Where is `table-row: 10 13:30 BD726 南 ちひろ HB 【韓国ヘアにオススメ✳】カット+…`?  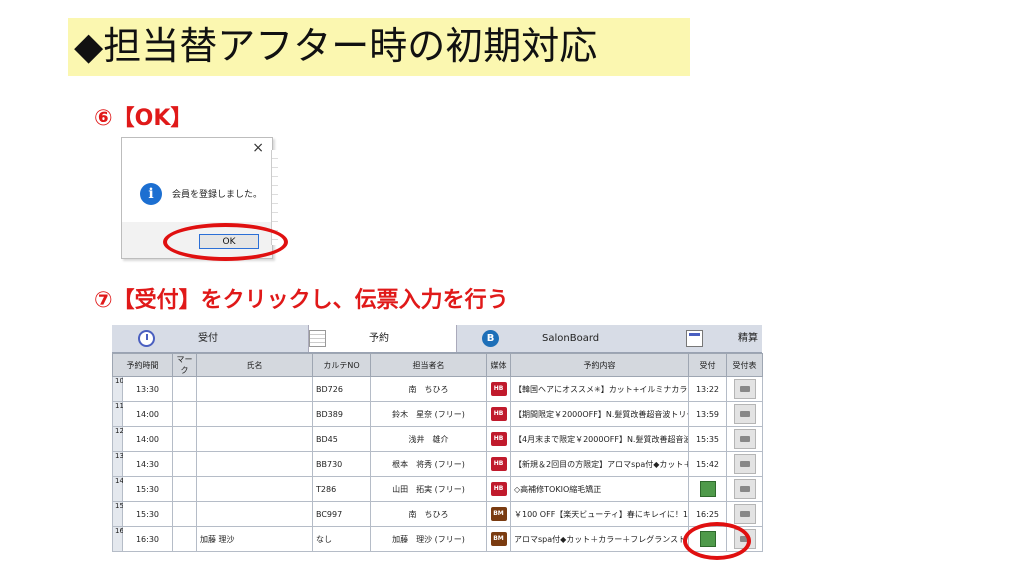
table-row: 10 13:30 BD726 南 ちひろ HB 【韓国ヘアにオススメ✳】カット+… is located at coordinates (437, 389).